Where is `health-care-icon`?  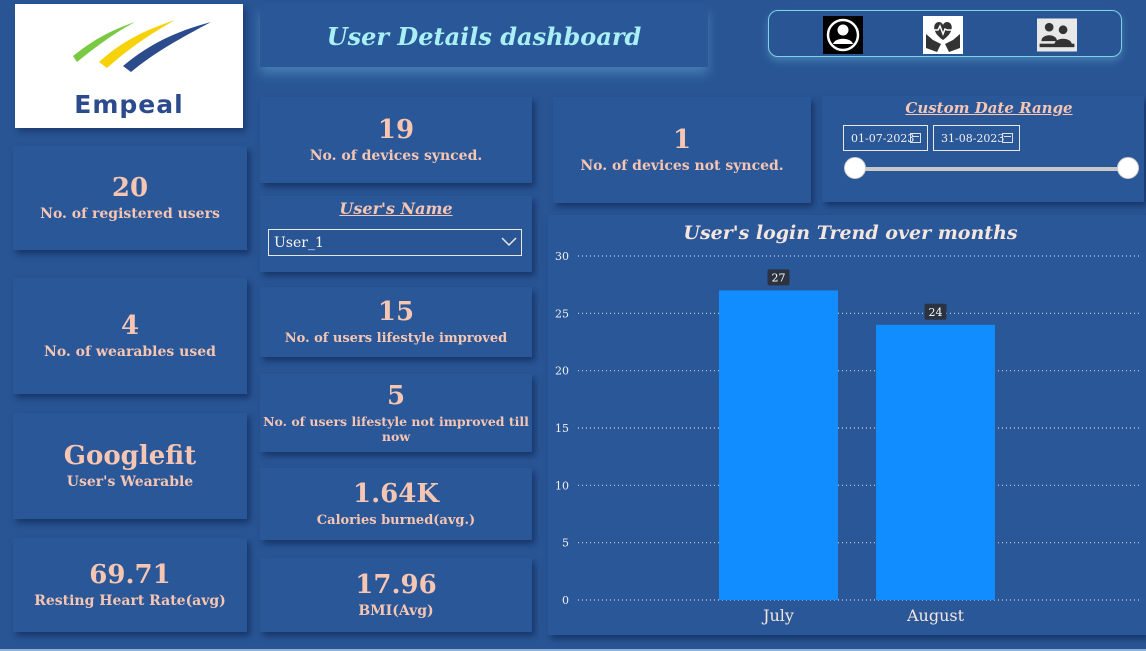 health-care-icon is located at coordinates (943, 35).